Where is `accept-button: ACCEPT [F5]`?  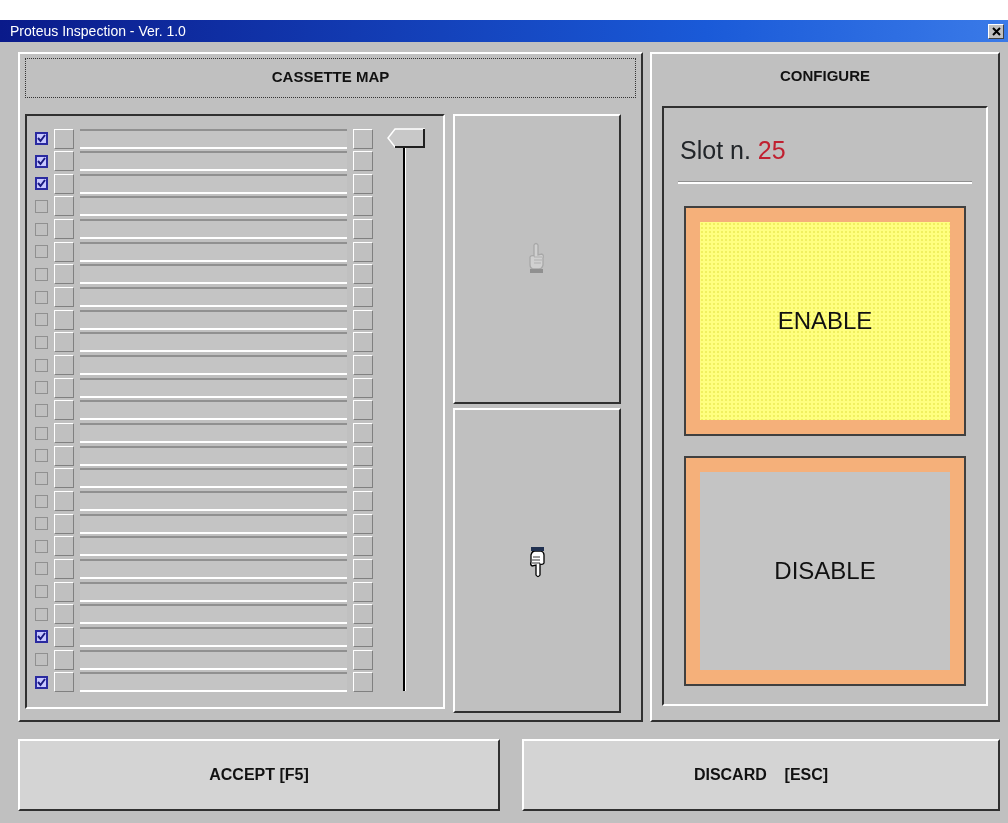
accept-button: ACCEPT [F5] is located at coordinates (259, 775).